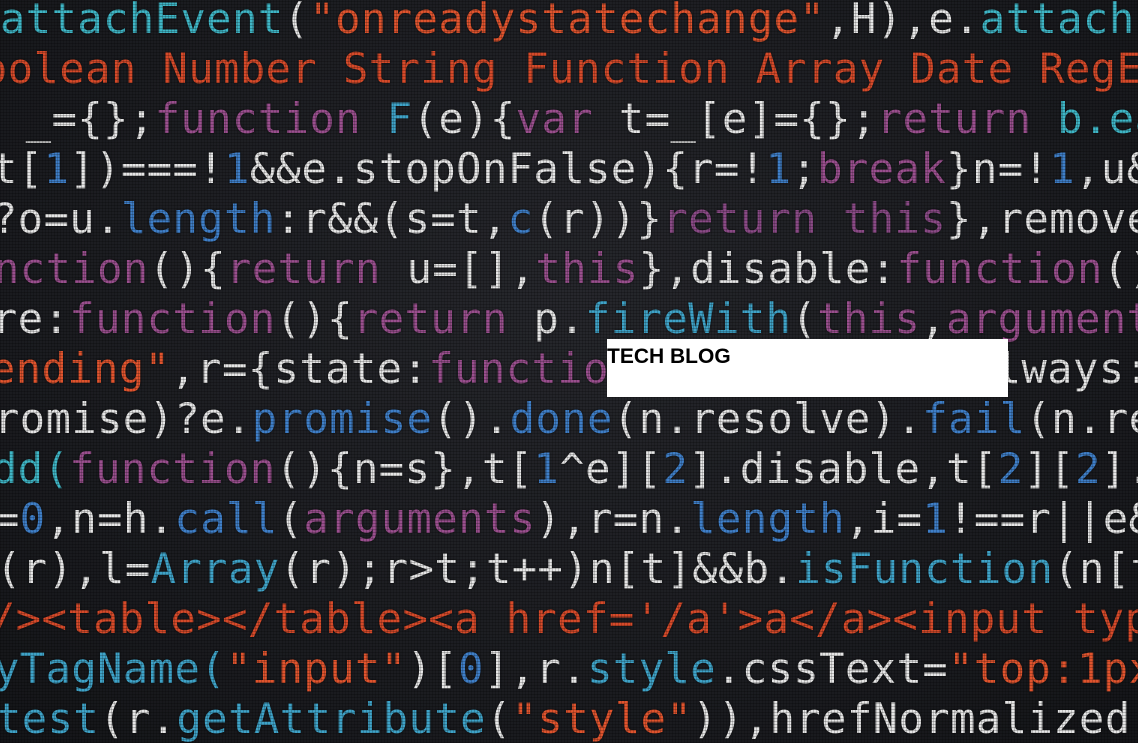 The image size is (1138, 743). I want to click on code-token: ),r=n., so click(613, 518).